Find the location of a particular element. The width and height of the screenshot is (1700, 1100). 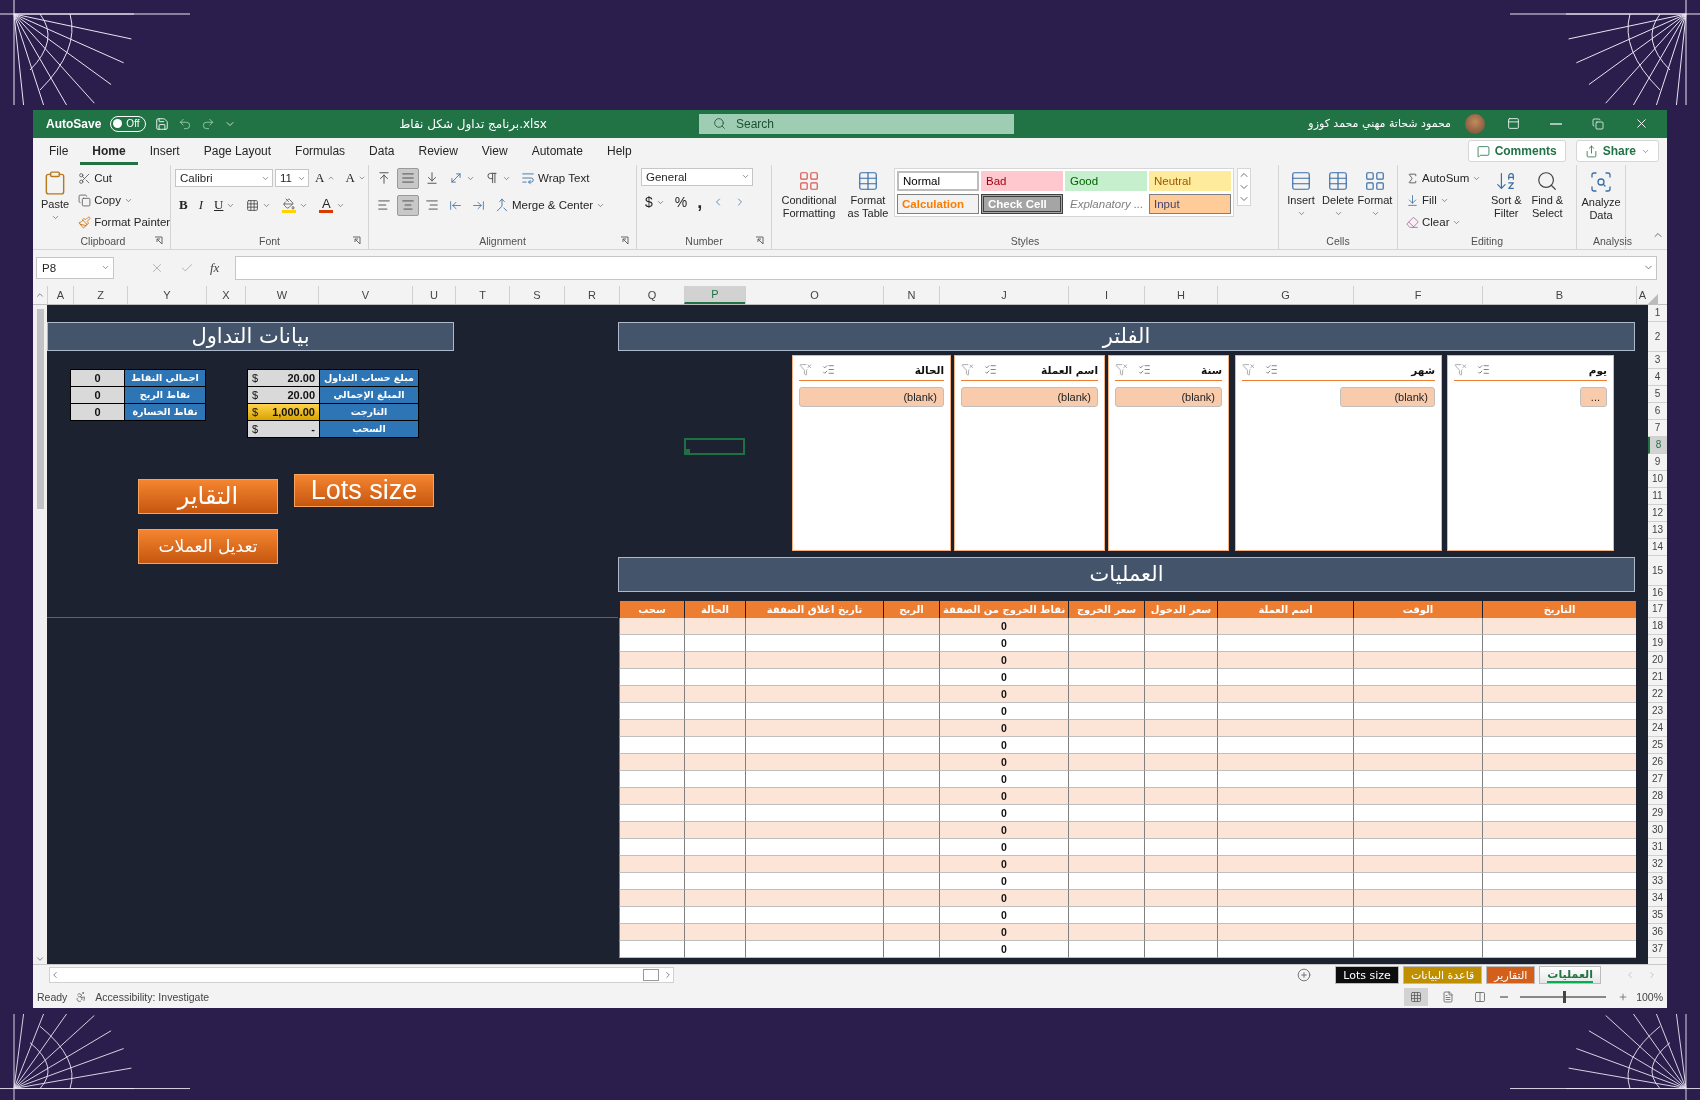

percent-button: % is located at coordinates (681, 202).